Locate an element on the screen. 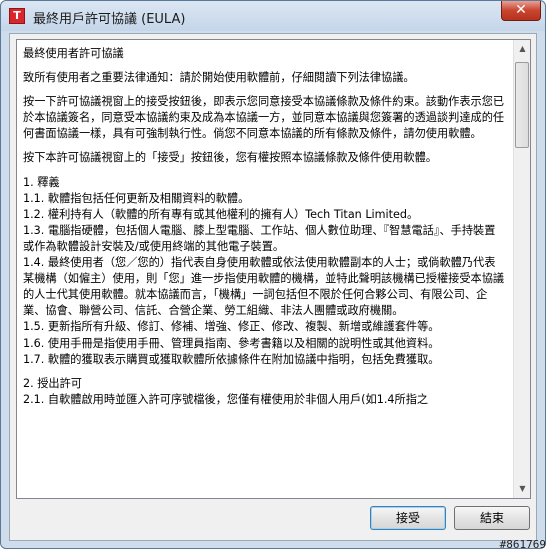  scroll-down-arrow-icon: ▼ is located at coordinates (522, 489).